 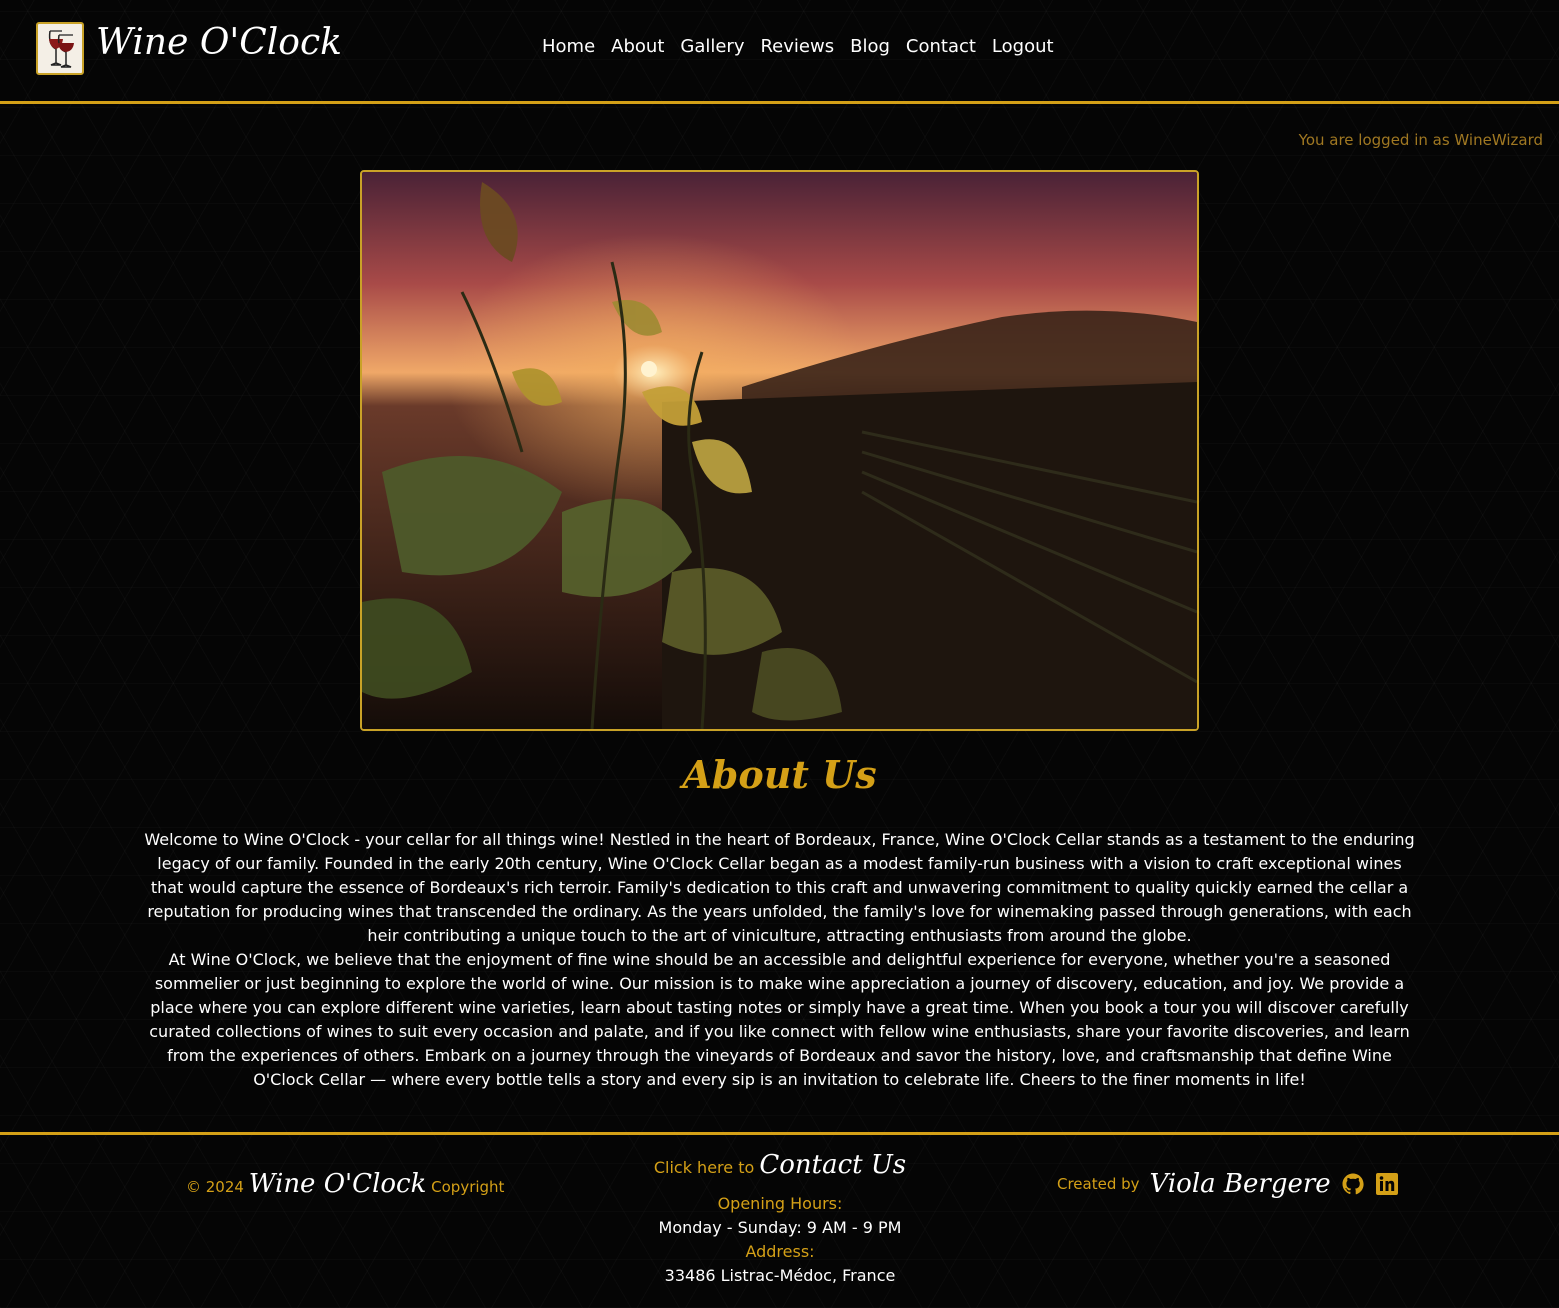 I want to click on opening-hours-value: Monday - Sunday: 9 AM - 9 PM, so click(x=780, y=1227).